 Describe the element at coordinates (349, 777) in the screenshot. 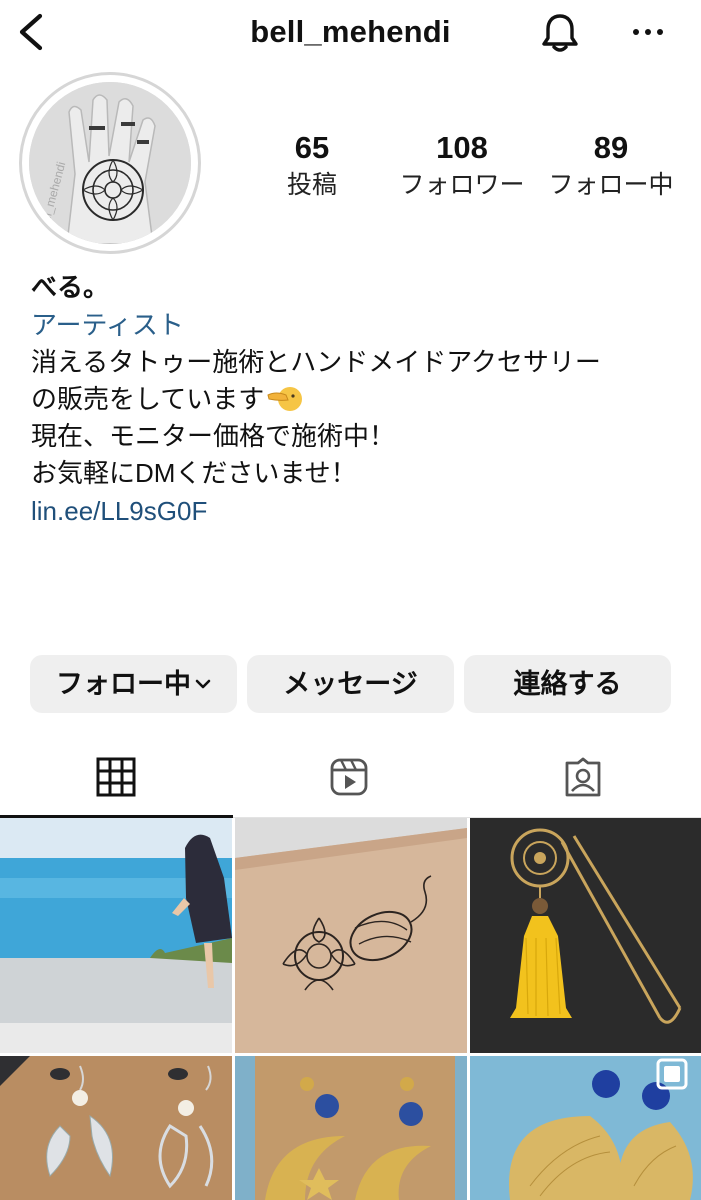

I see `reels-icon` at that location.